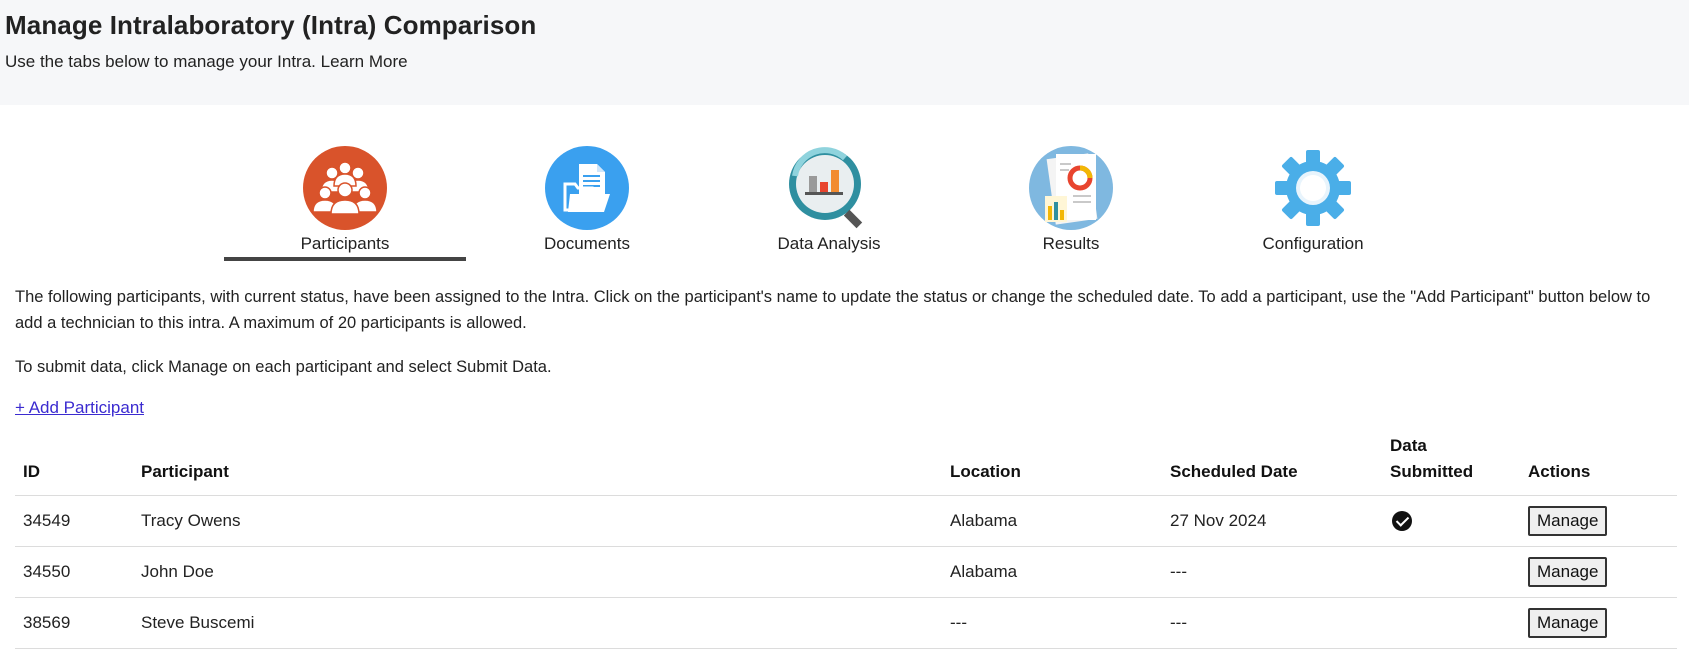 The width and height of the screenshot is (1689, 649). What do you see at coordinates (1313, 188) in the screenshot?
I see `gear-icon` at bounding box center [1313, 188].